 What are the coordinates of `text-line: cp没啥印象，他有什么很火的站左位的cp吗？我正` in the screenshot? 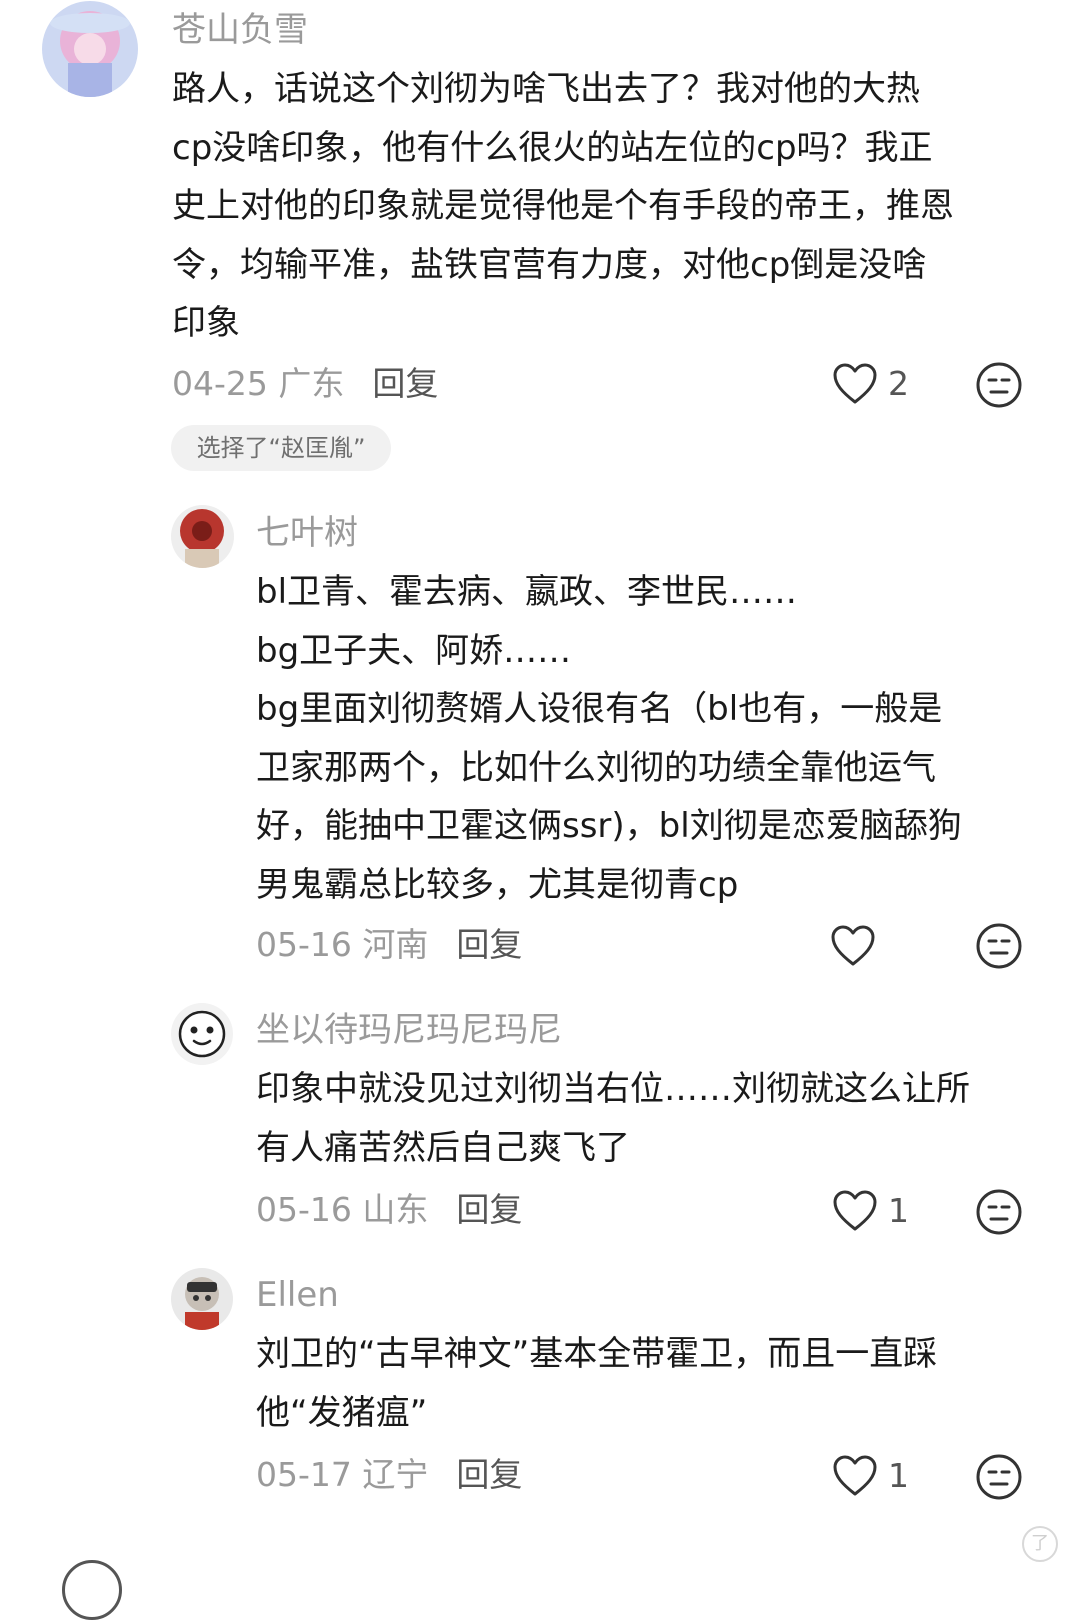 It's located at (552, 147).